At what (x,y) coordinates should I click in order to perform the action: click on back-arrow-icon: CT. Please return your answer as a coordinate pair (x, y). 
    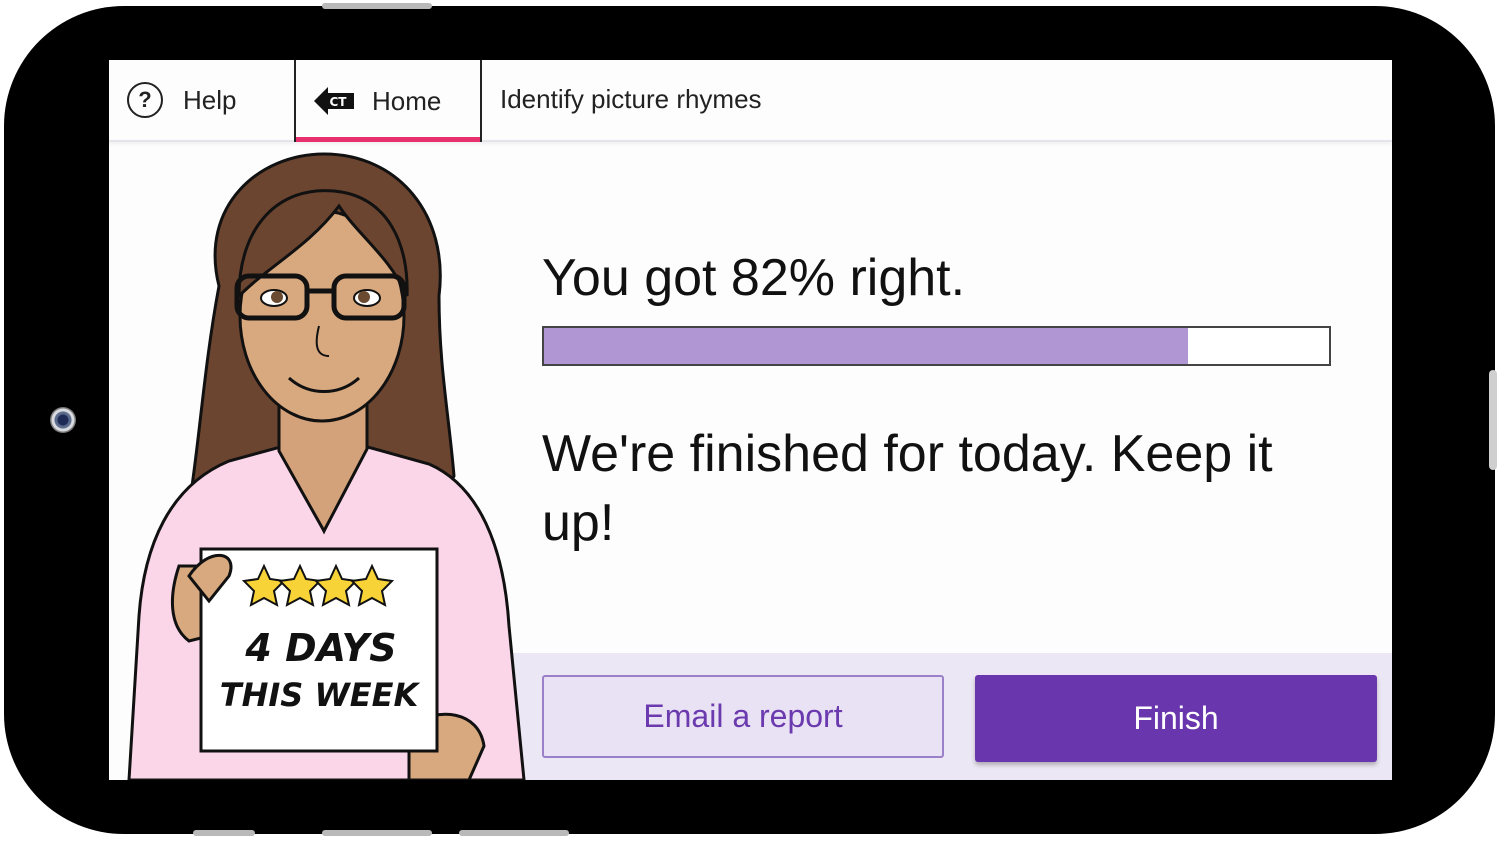
    Looking at the image, I should click on (334, 101).